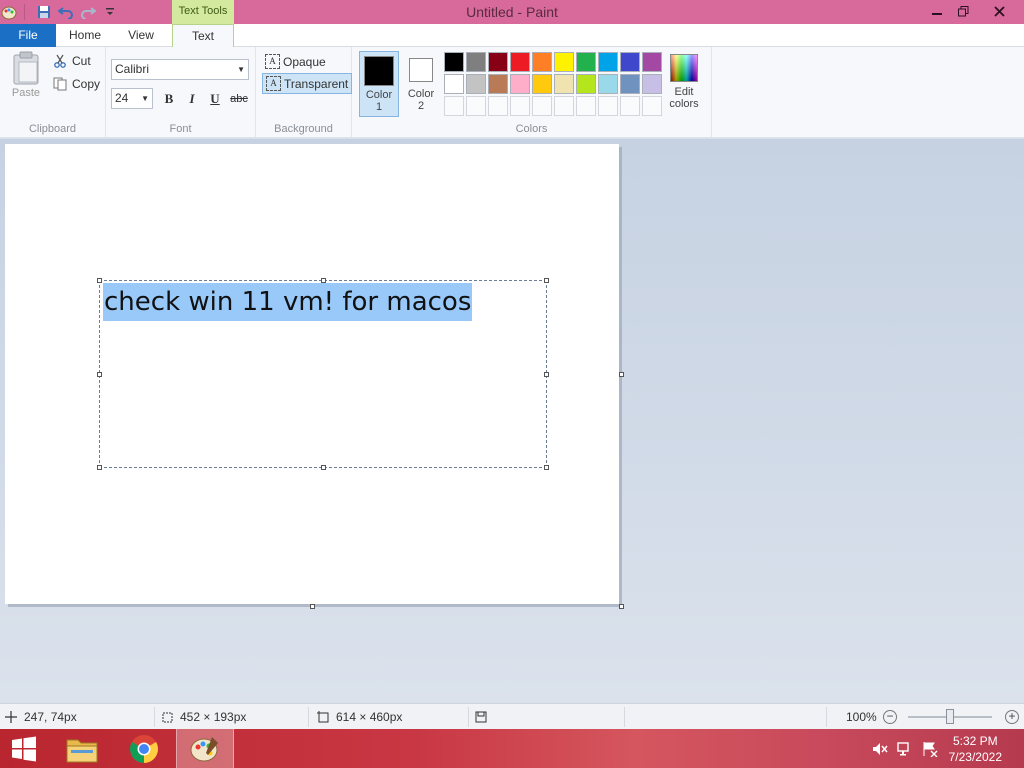  Describe the element at coordinates (421, 70) in the screenshot. I see `color2-swatch` at that location.